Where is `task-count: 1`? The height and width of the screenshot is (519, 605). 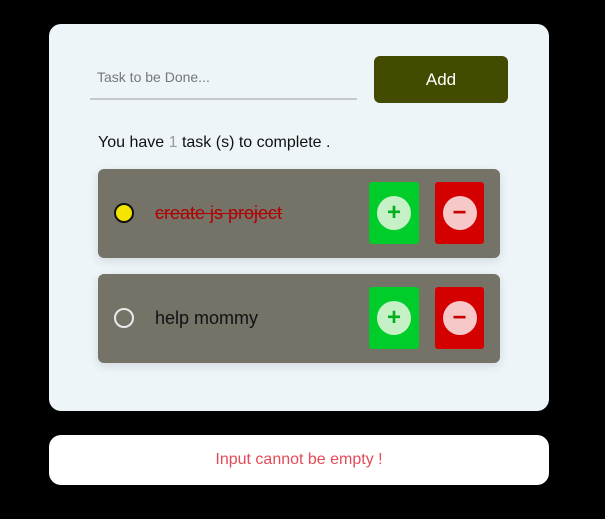
task-count: 1 is located at coordinates (173, 142).